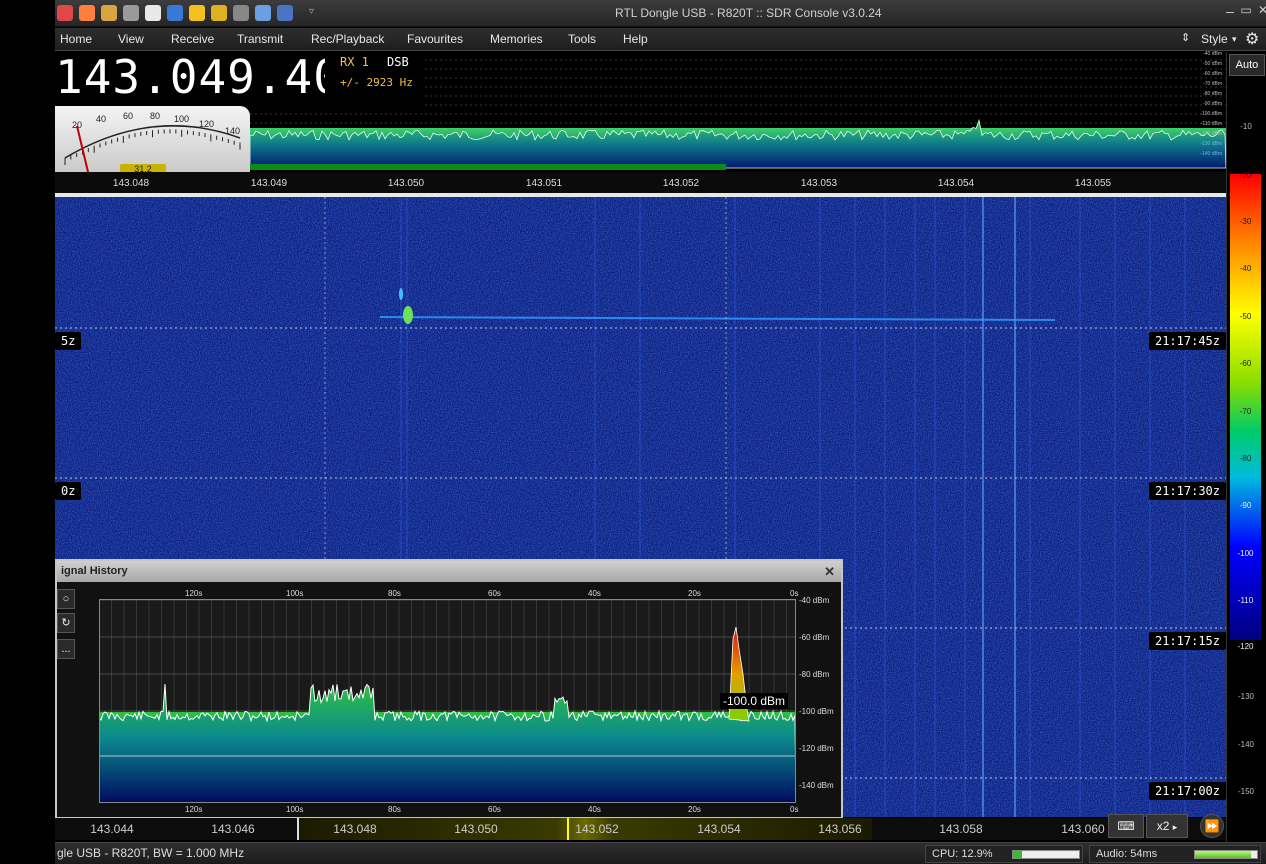 The height and width of the screenshot is (864, 1266). I want to click on wide-freq-tick: 143.060, so click(1083, 829).